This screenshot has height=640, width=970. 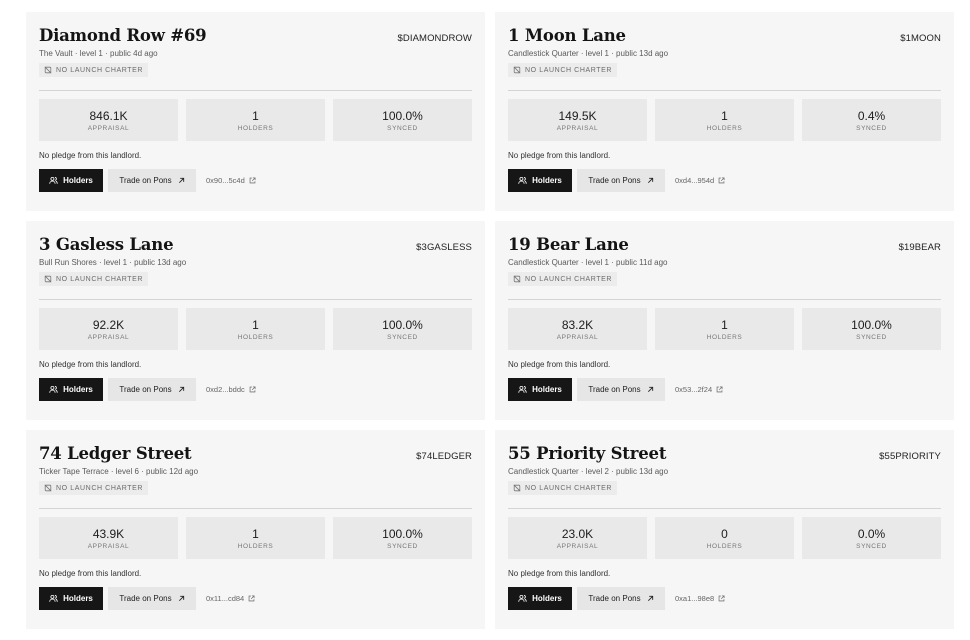 What do you see at coordinates (106, 244) in the screenshot?
I see `card-title: 3 Gasless Lane` at bounding box center [106, 244].